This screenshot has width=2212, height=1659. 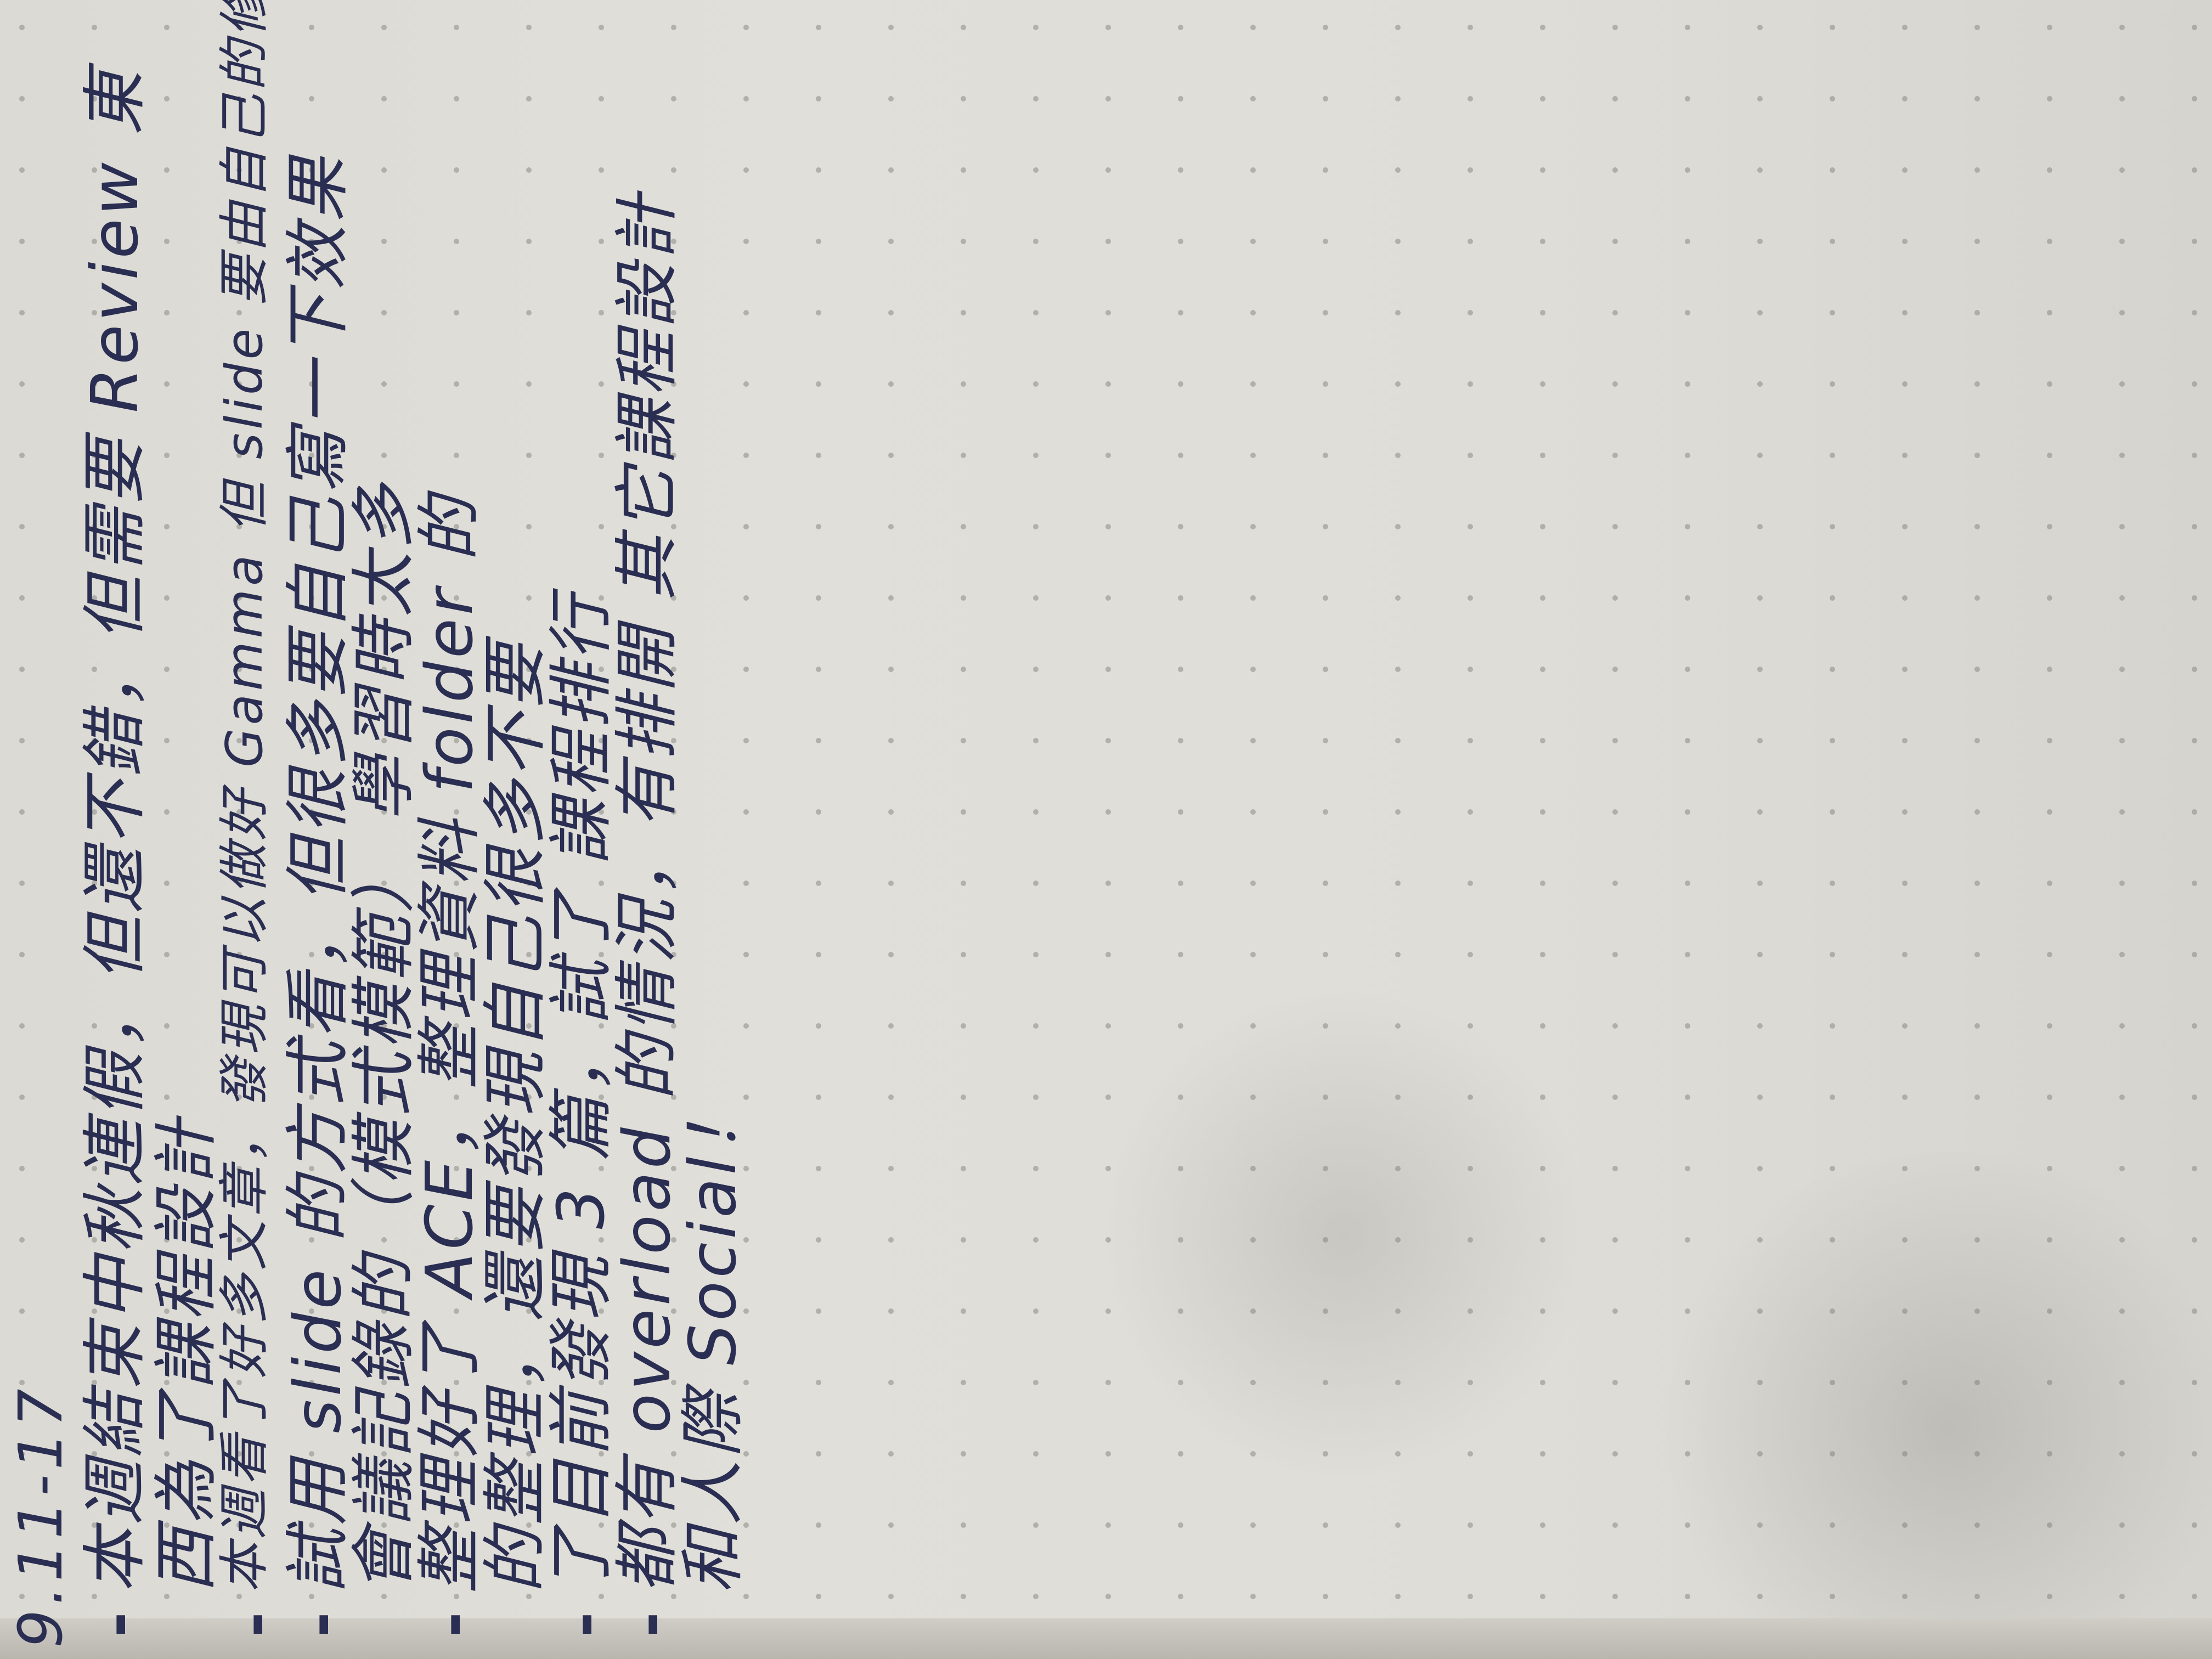 I want to click on note-line: 整理好了 ACE，整理資料 folder 的, so click(x=449, y=1043).